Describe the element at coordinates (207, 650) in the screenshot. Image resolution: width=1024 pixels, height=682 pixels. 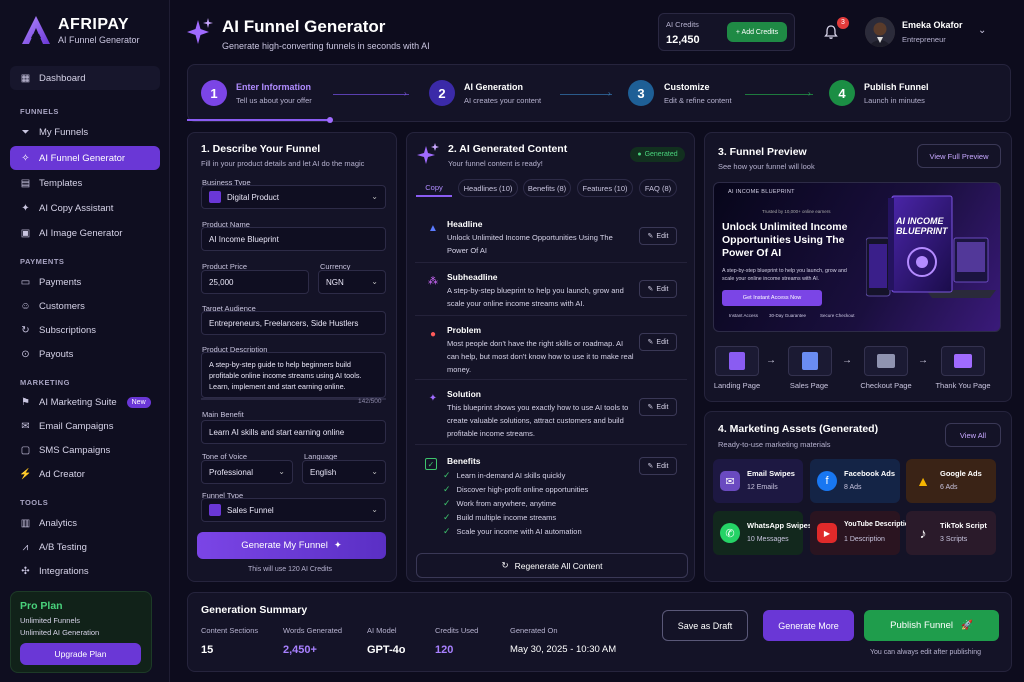
I see `sections-value: 15` at that location.